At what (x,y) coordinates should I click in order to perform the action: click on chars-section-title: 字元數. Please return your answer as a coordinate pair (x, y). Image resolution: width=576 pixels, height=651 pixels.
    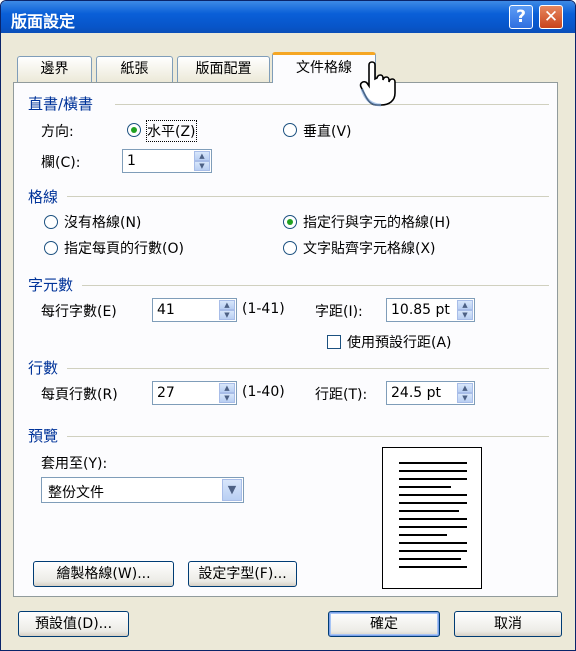
    Looking at the image, I should click on (51, 285).